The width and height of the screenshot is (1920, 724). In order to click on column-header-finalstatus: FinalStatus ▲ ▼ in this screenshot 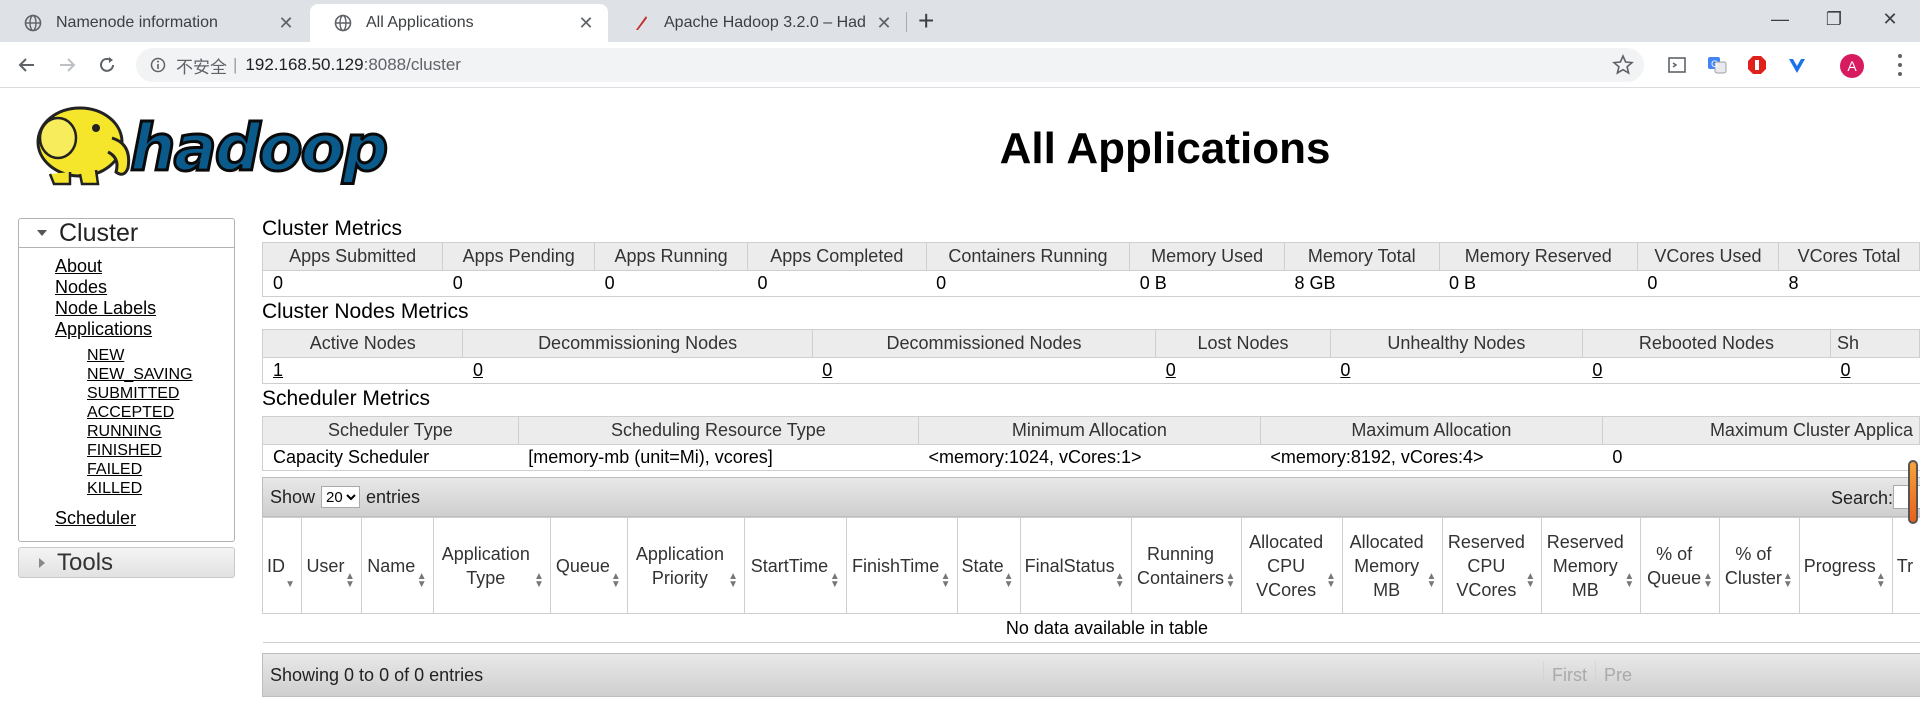, I will do `click(1075, 565)`.